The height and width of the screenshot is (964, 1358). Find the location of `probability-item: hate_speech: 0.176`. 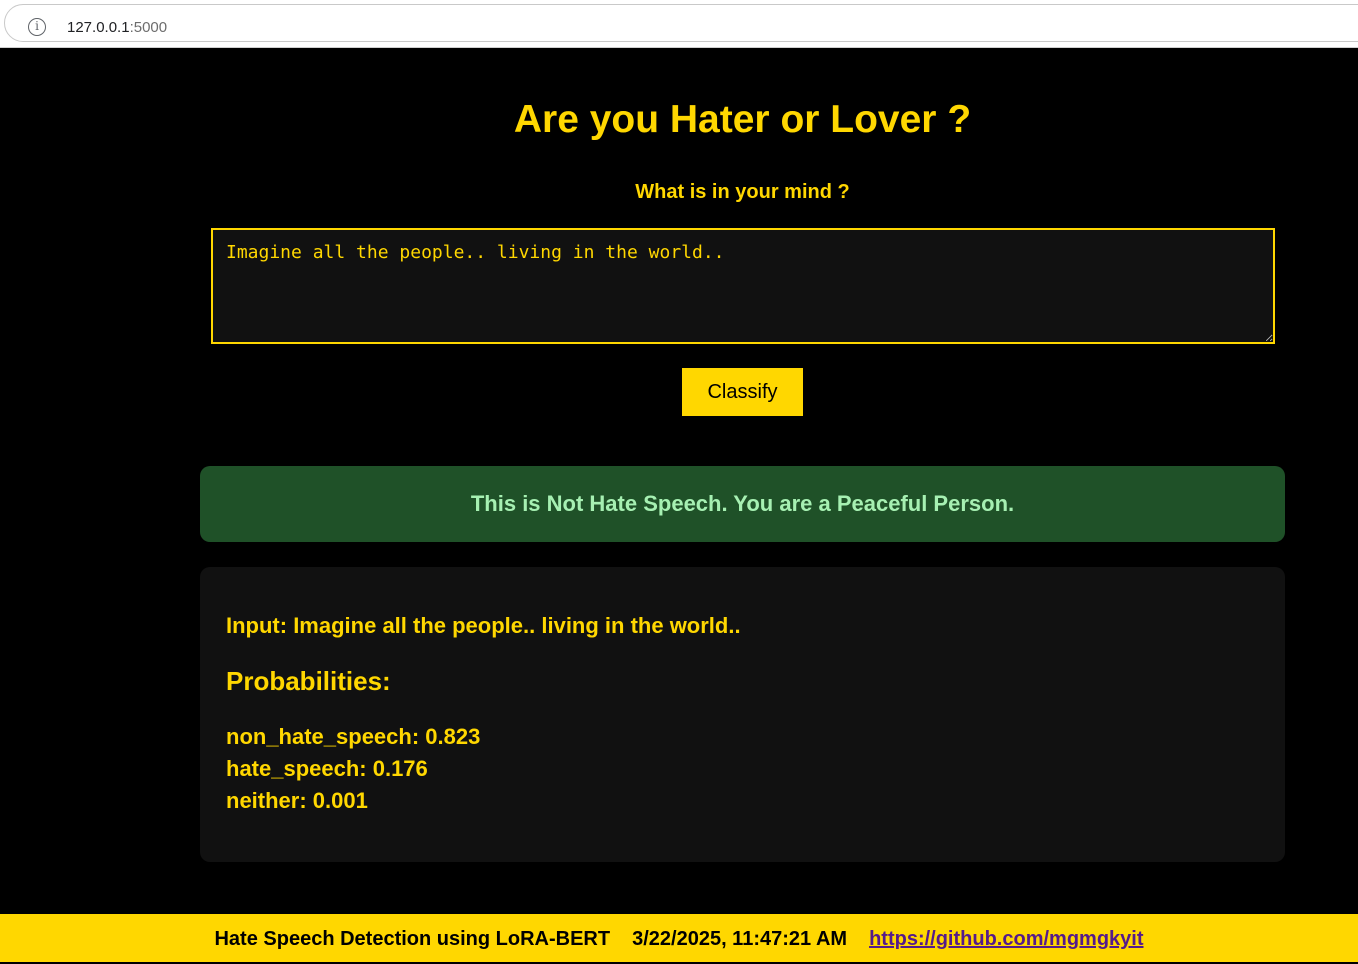

probability-item: hate_speech: 0.176 is located at coordinates (327, 768).